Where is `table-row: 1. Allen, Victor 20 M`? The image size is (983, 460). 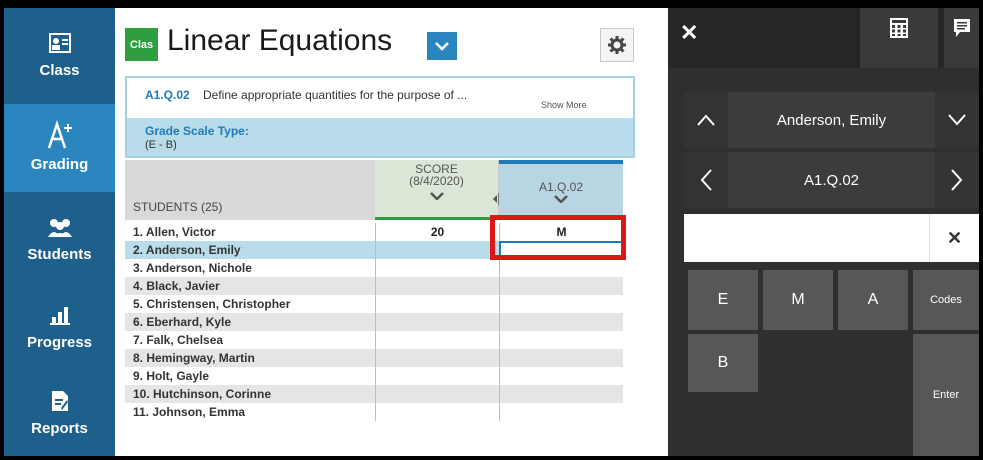 table-row: 1. Allen, Victor 20 M is located at coordinates (374, 232).